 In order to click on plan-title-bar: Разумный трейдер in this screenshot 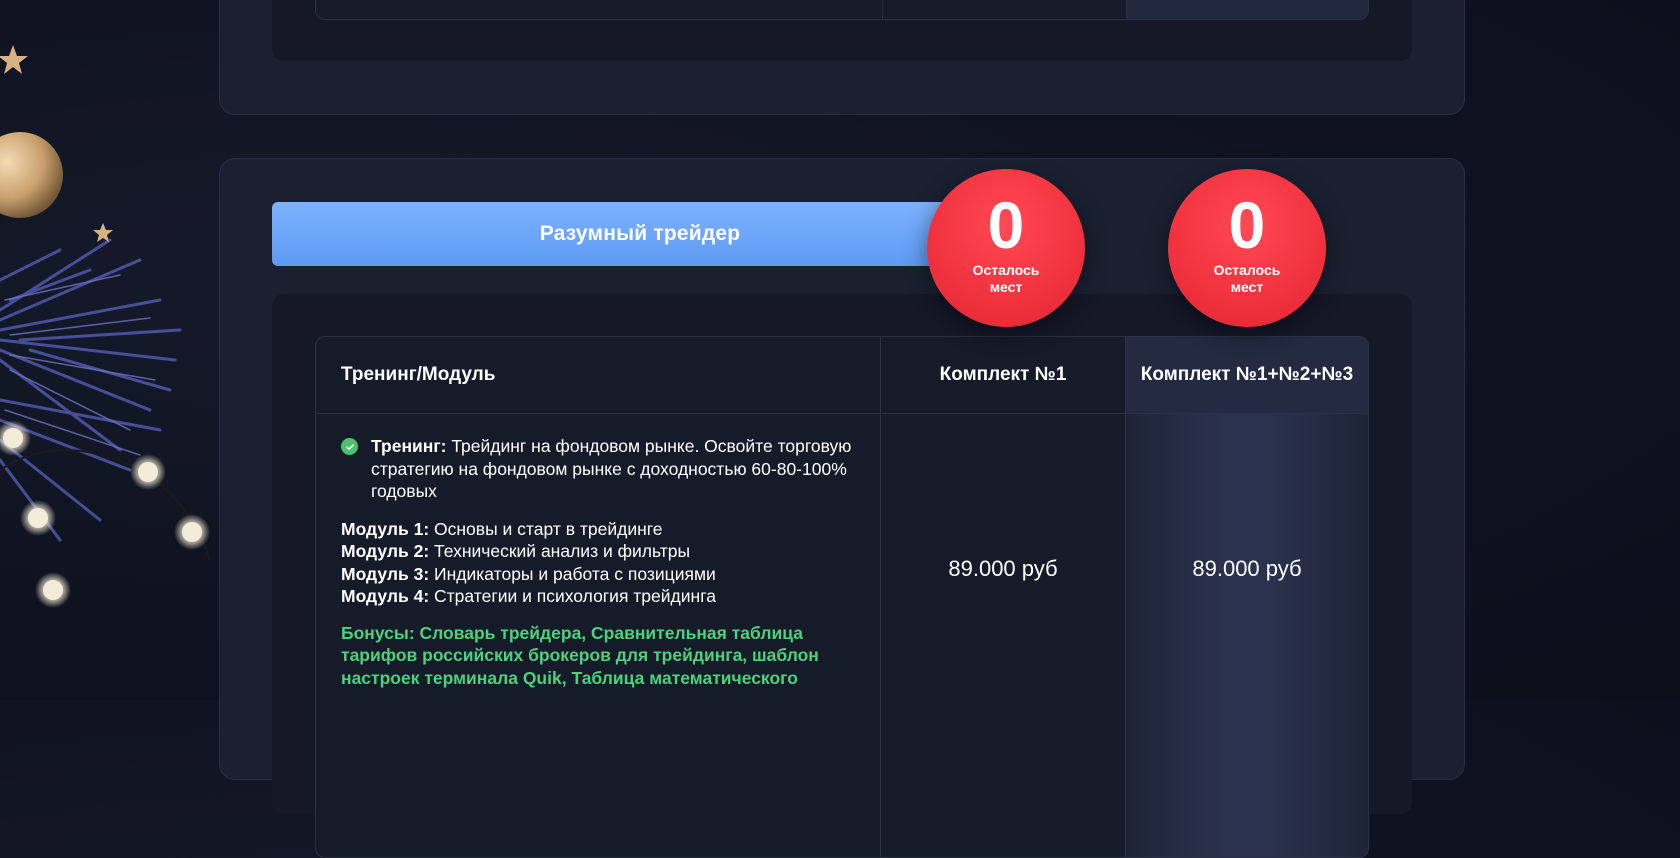, I will do `click(640, 234)`.